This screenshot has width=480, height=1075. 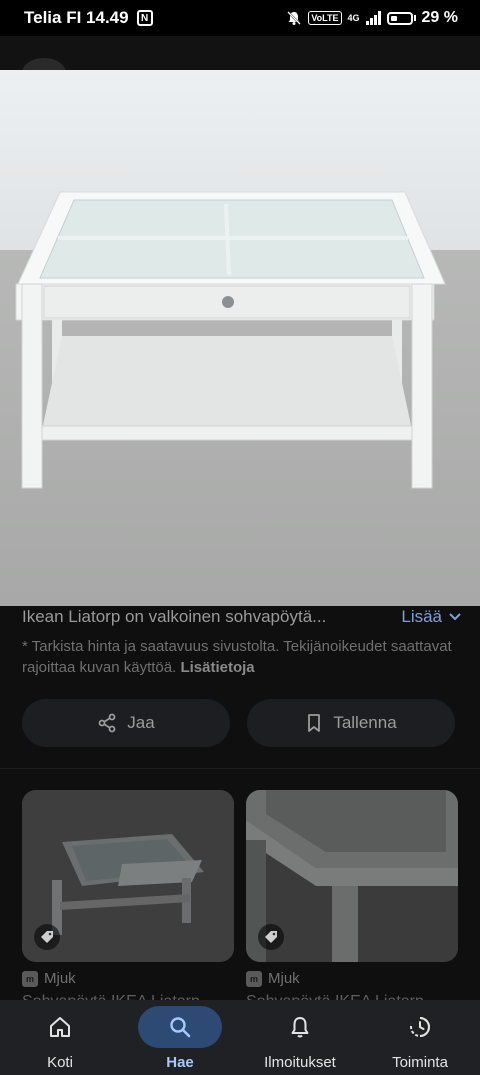 I want to click on history-icon, so click(x=420, y=1027).